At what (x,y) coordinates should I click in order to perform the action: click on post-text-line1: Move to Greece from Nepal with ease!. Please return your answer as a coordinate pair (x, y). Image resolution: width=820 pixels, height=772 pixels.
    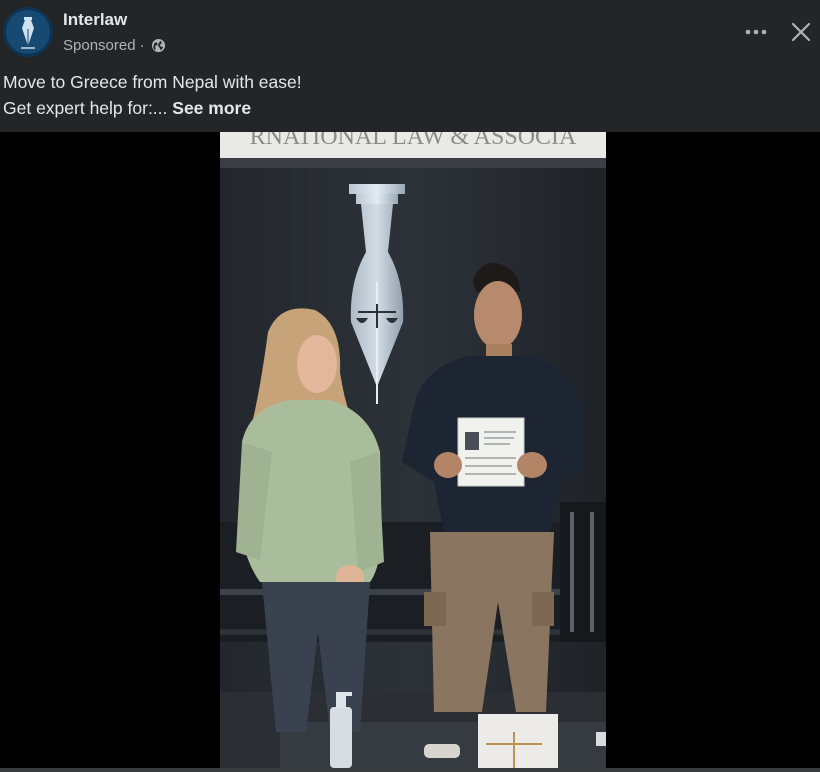
    Looking at the image, I should click on (152, 82).